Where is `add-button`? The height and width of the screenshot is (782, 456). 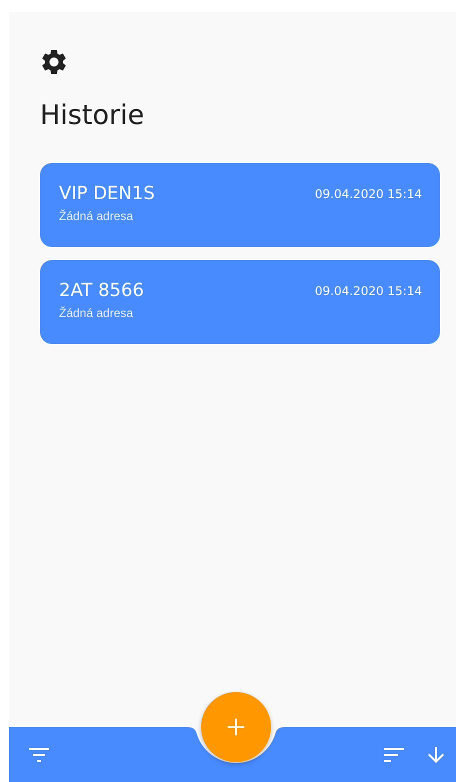 add-button is located at coordinates (236, 727).